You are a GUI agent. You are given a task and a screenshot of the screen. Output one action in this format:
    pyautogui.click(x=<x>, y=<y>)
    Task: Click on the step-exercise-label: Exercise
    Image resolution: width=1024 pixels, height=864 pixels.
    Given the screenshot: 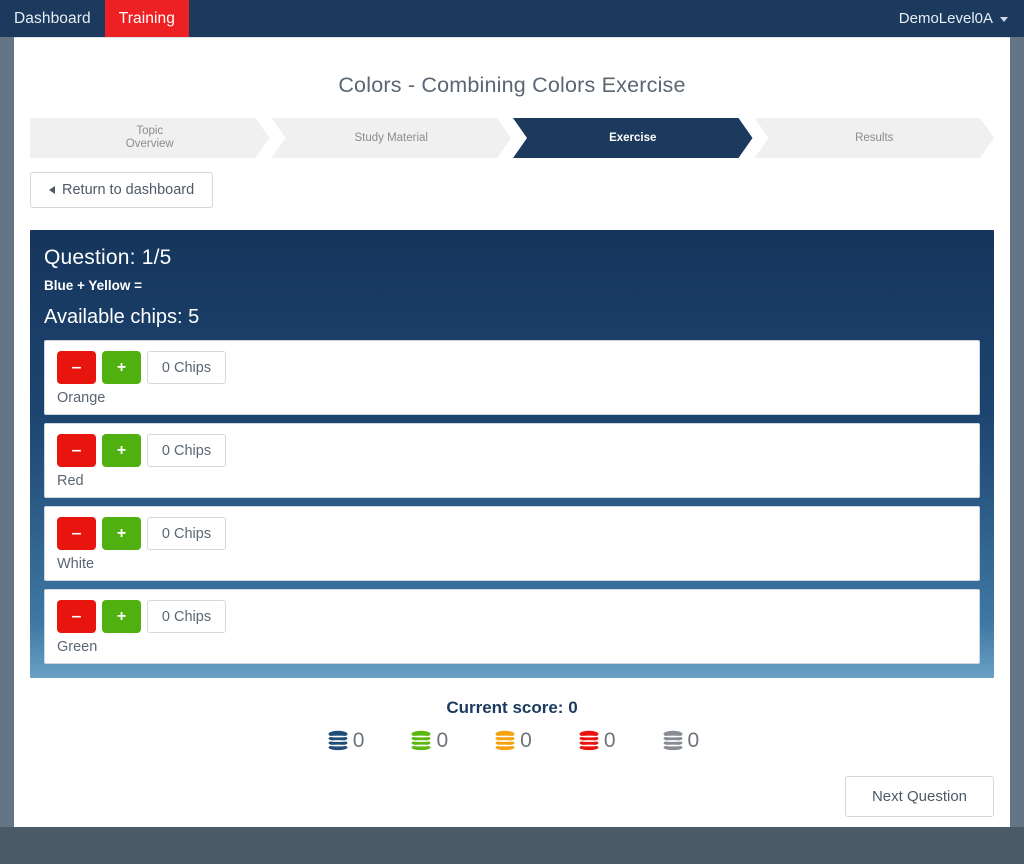 What is the action you would take?
    pyautogui.click(x=633, y=137)
    